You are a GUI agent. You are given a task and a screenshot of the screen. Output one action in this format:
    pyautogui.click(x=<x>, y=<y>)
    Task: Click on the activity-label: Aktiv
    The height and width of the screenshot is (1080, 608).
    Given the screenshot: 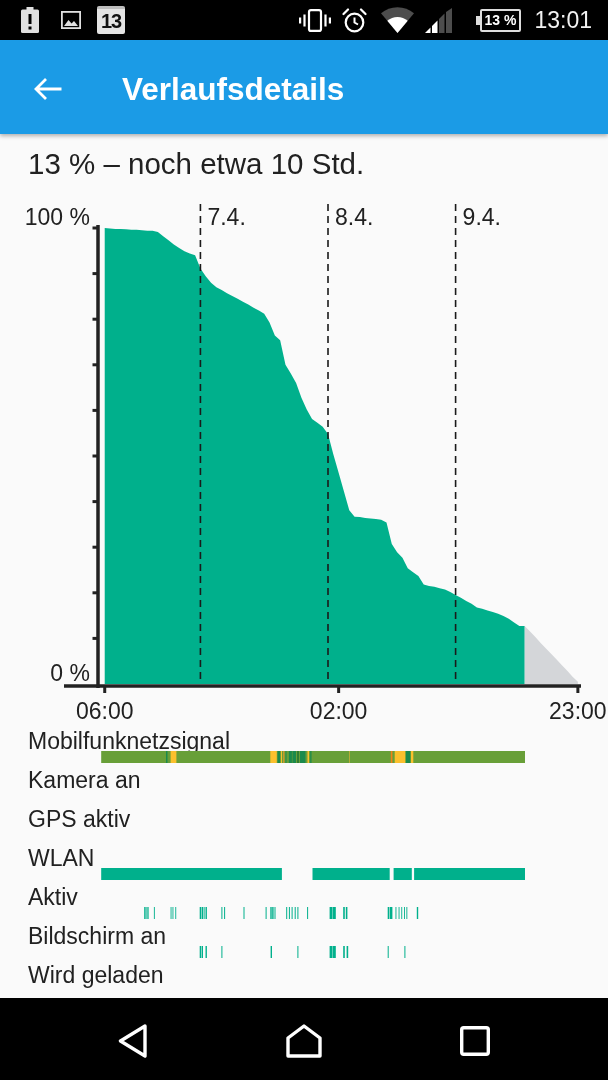 What is the action you would take?
    pyautogui.click(x=53, y=897)
    